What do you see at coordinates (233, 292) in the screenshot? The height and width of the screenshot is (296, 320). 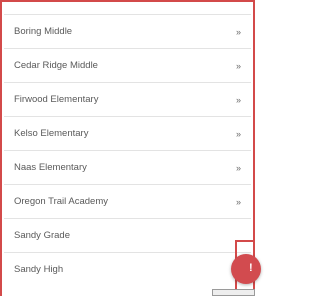 I see `horizontal-scrollbar` at bounding box center [233, 292].